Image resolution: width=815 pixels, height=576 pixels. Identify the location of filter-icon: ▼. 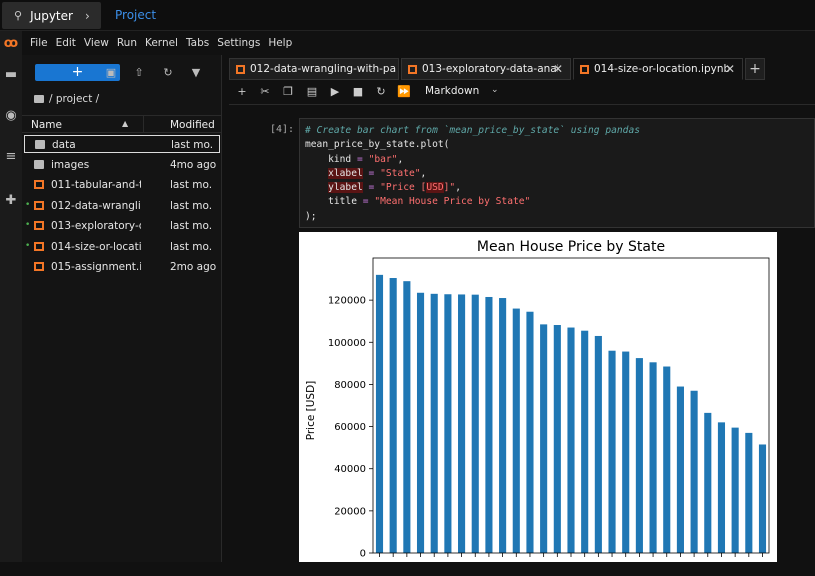
(196, 73).